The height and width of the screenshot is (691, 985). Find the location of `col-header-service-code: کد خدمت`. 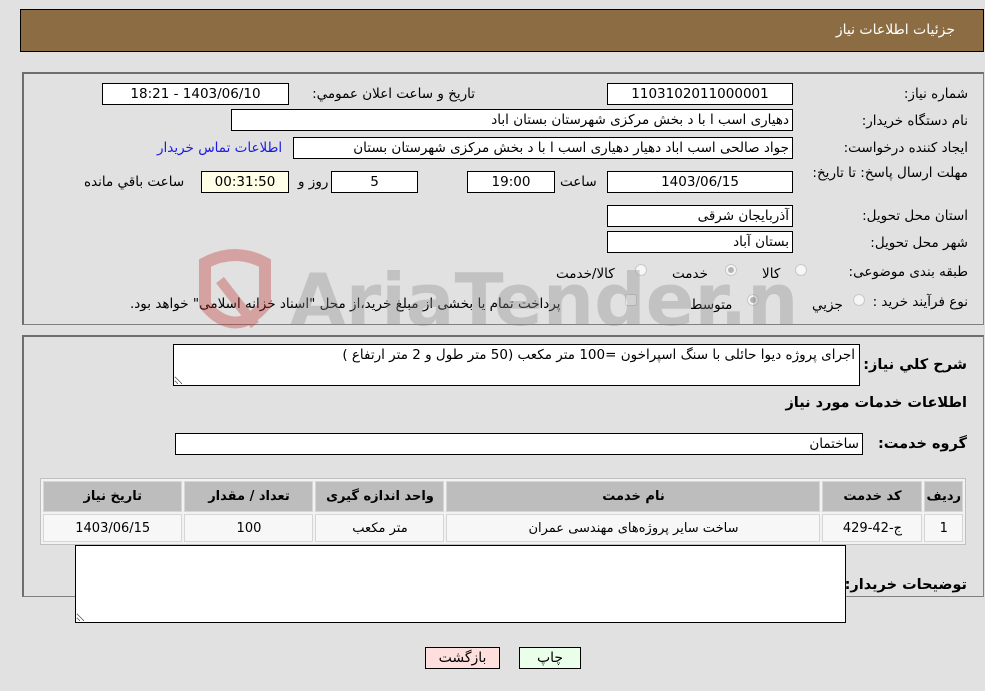

col-header-service-code: کد خدمت is located at coordinates (872, 496).